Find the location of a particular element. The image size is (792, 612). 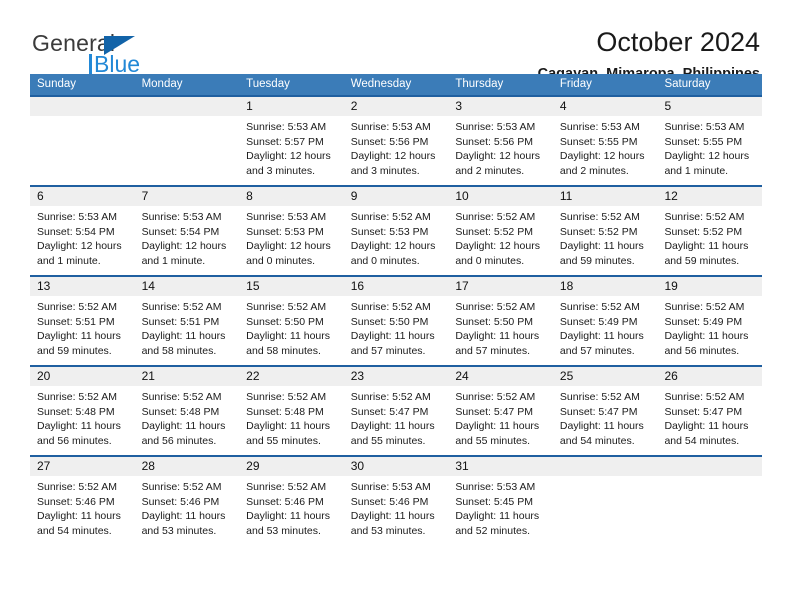

day-number: 5 is located at coordinates (668, 106).